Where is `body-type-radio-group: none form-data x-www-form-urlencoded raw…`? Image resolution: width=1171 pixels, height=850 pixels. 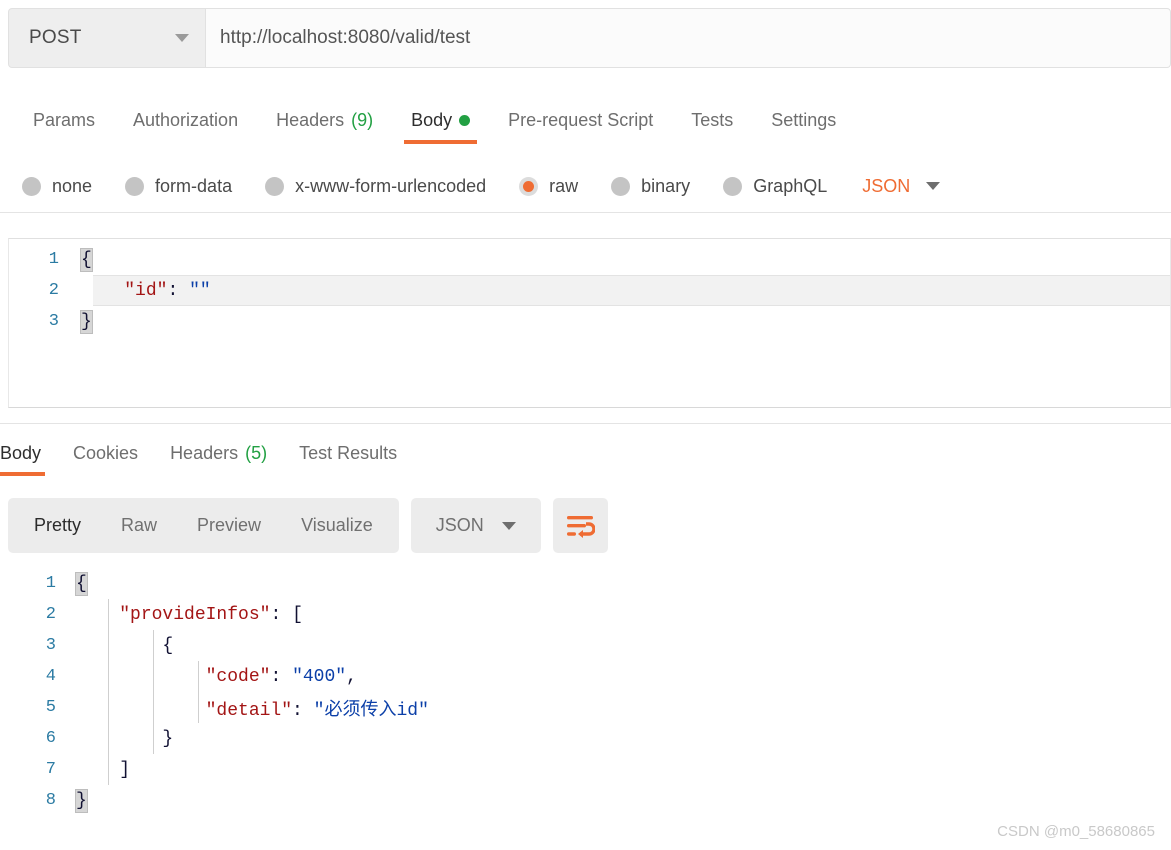 body-type-radio-group: none form-data x-www-form-urlencoded raw… is located at coordinates (585, 186).